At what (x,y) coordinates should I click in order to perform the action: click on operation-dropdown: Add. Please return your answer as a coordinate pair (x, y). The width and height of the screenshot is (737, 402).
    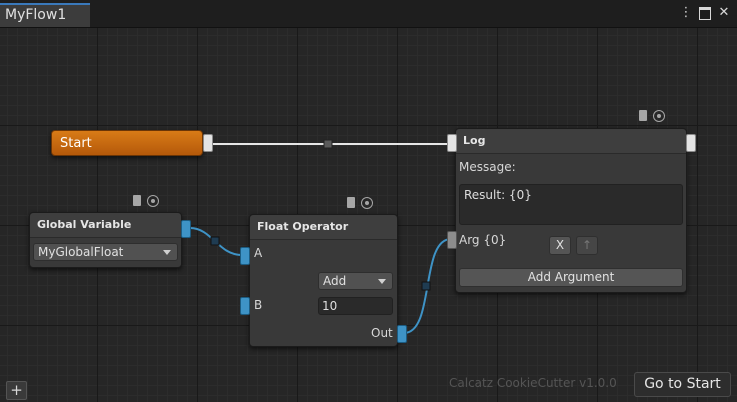
    Looking at the image, I should click on (355, 281).